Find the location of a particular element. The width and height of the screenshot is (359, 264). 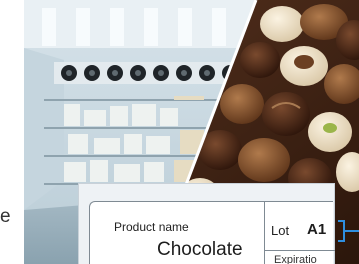

product-name-caption: Product name is located at coordinates (151, 227).